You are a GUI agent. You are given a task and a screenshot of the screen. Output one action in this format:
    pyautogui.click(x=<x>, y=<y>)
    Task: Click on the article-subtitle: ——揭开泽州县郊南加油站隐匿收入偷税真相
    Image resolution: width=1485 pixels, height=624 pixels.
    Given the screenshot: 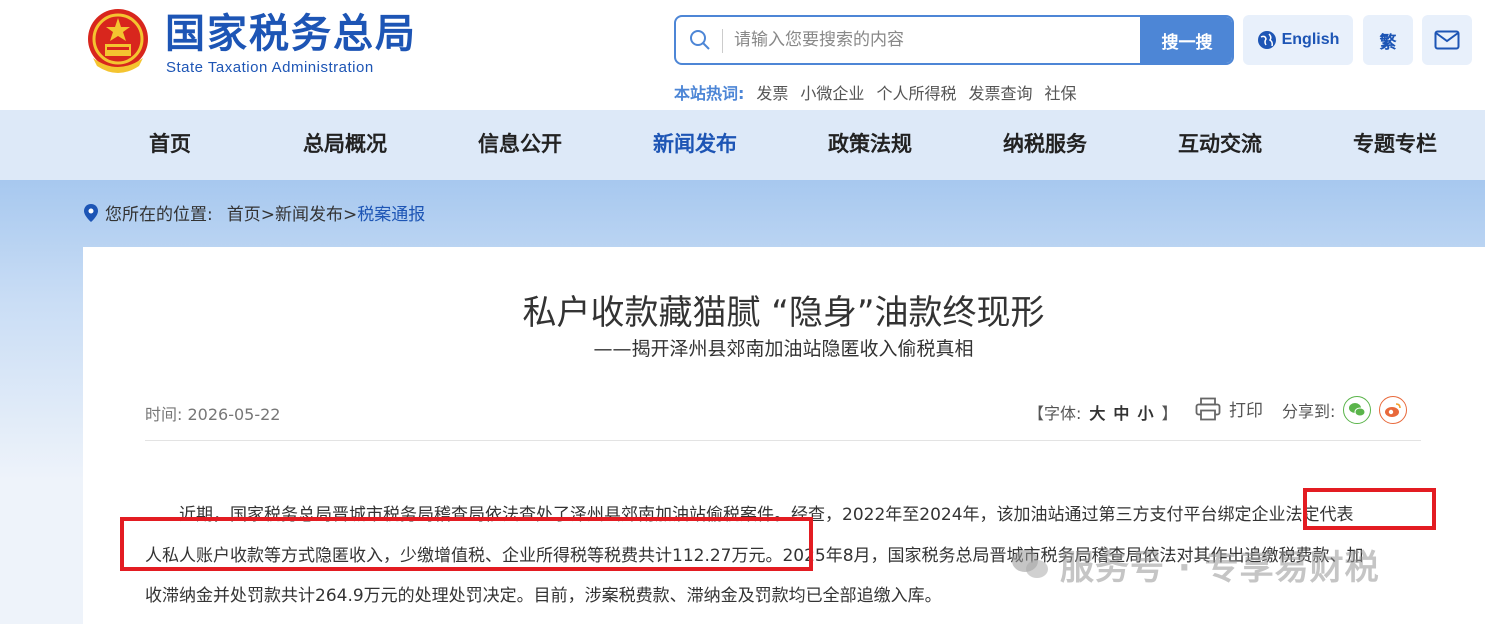 What is the action you would take?
    pyautogui.click(x=783, y=349)
    